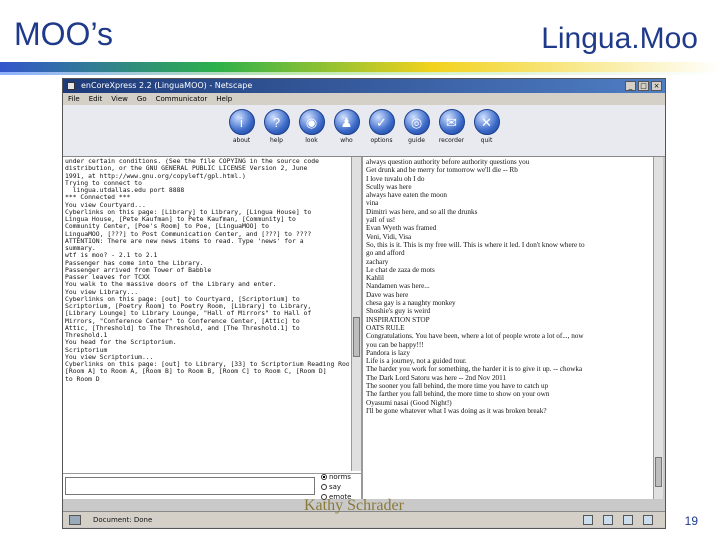  I want to click on composer-icon, so click(648, 520).